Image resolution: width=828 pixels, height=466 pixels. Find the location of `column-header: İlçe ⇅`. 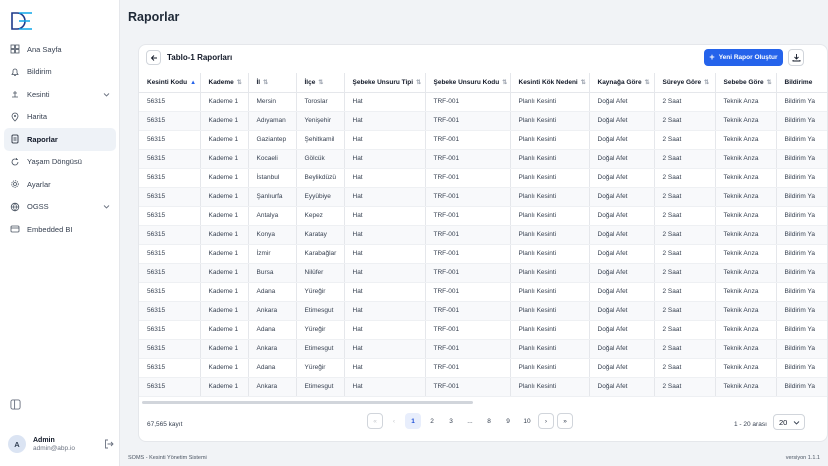

column-header: İlçe ⇅ is located at coordinates (320, 83).